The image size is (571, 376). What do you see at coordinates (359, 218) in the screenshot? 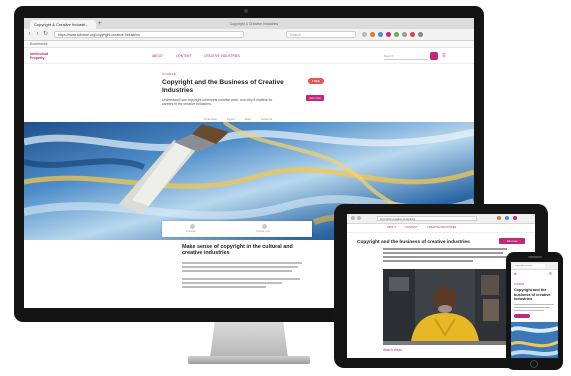
I see `forward-icon` at bounding box center [359, 218].